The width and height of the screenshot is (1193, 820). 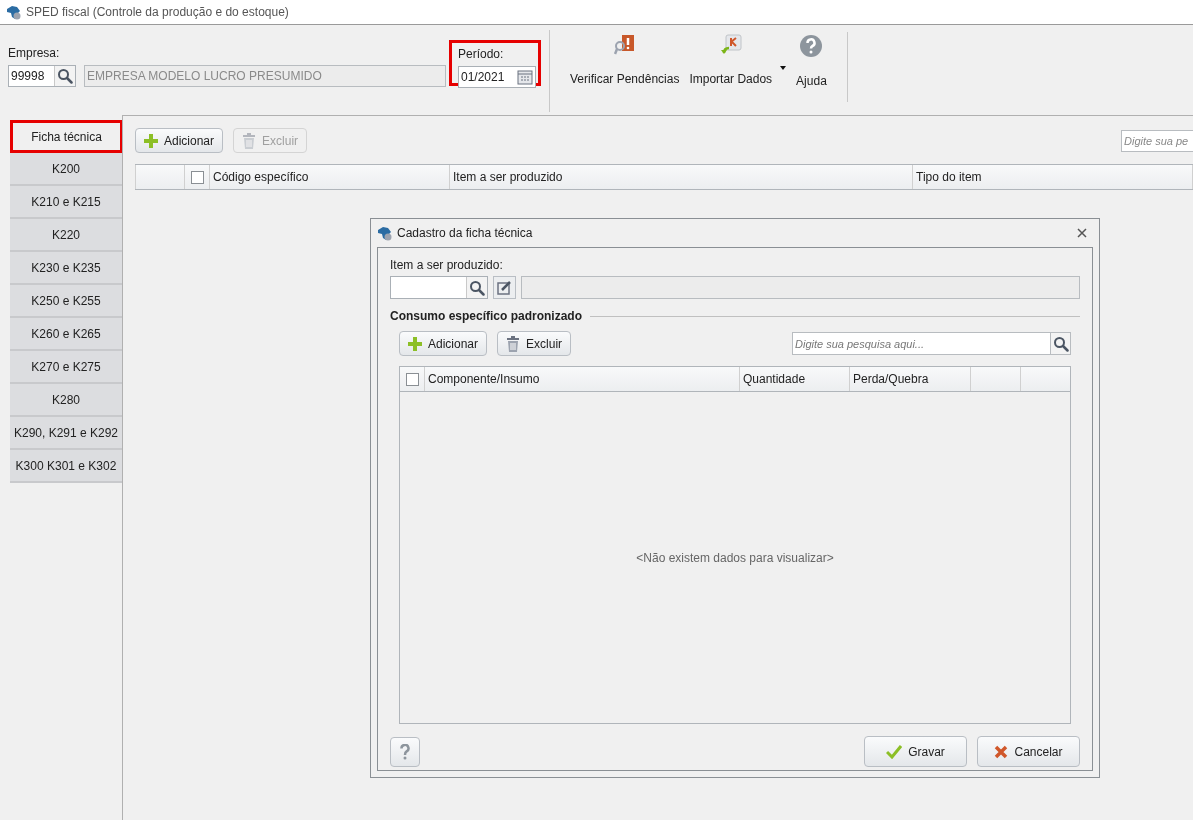 I want to click on periodo-field: 01/2021, so click(x=497, y=77).